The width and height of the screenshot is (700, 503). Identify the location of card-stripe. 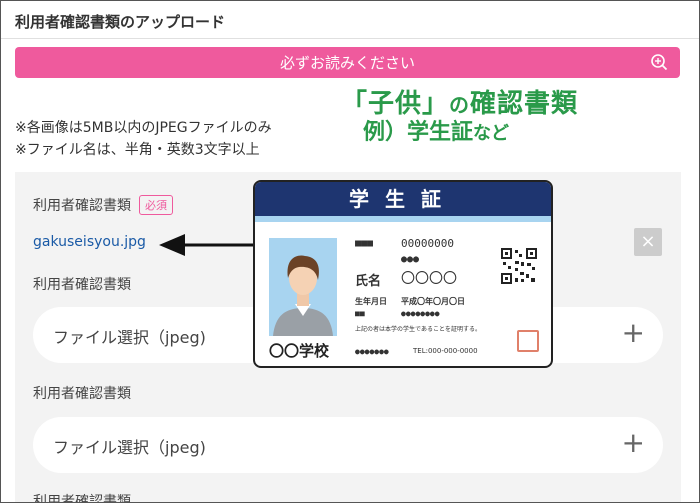
(403, 219).